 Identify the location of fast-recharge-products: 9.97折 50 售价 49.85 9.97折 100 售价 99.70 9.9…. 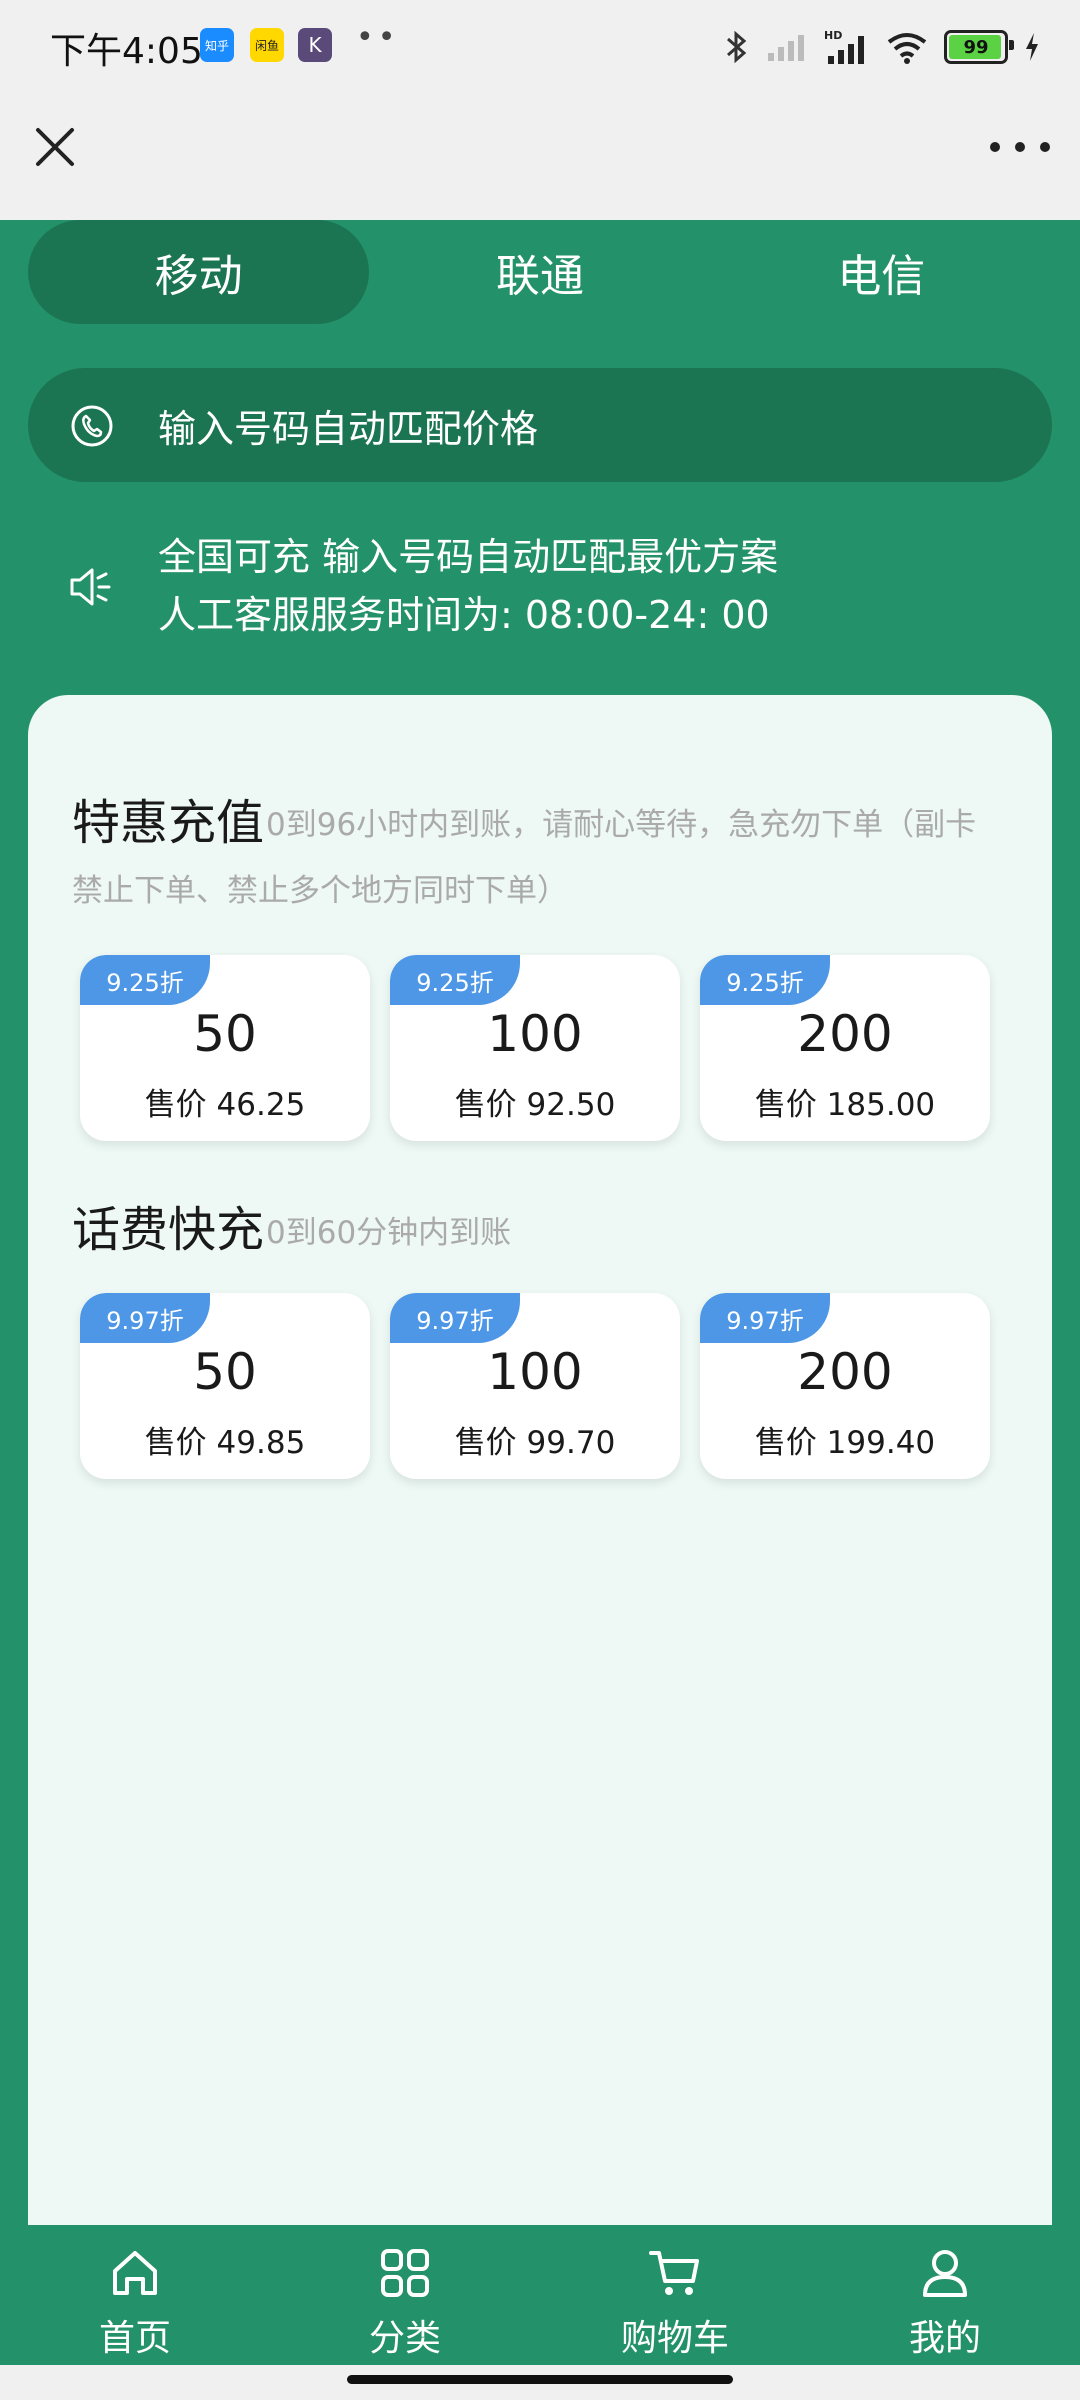
(540, 1386).